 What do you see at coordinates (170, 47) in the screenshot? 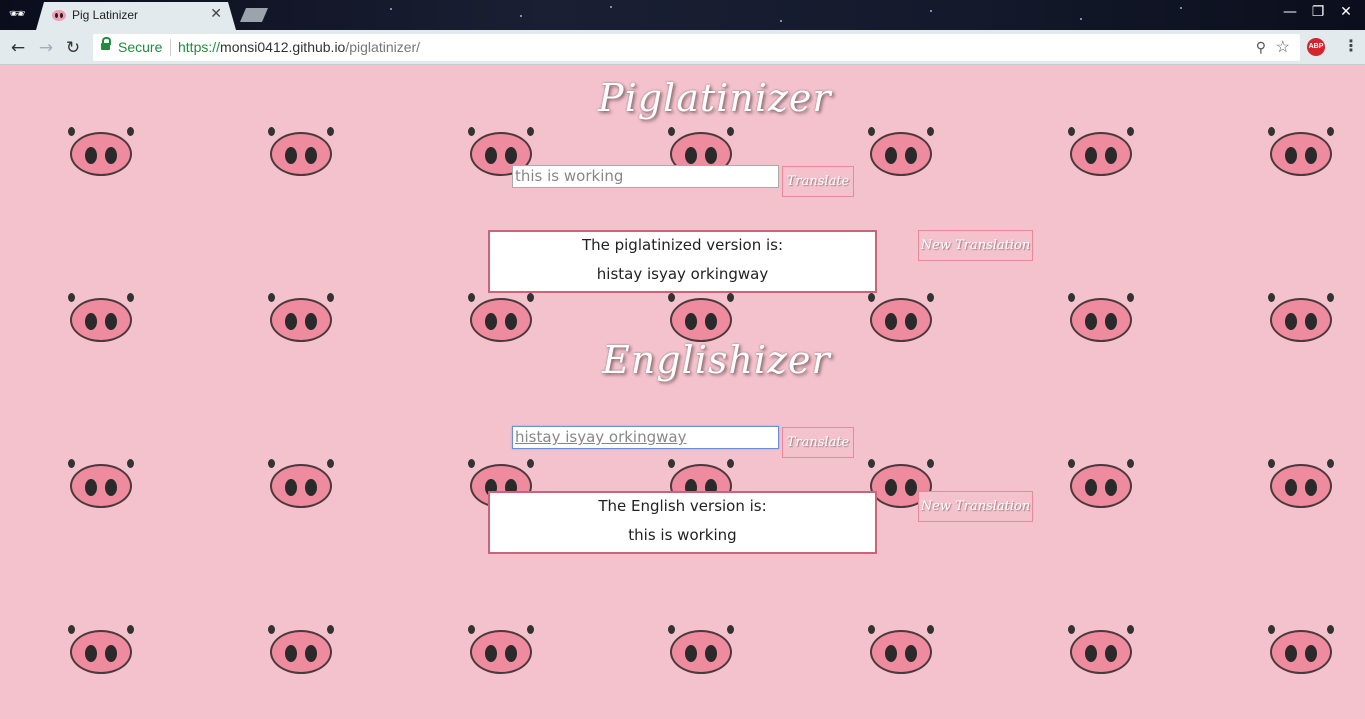
I see `omnibox-divider` at bounding box center [170, 47].